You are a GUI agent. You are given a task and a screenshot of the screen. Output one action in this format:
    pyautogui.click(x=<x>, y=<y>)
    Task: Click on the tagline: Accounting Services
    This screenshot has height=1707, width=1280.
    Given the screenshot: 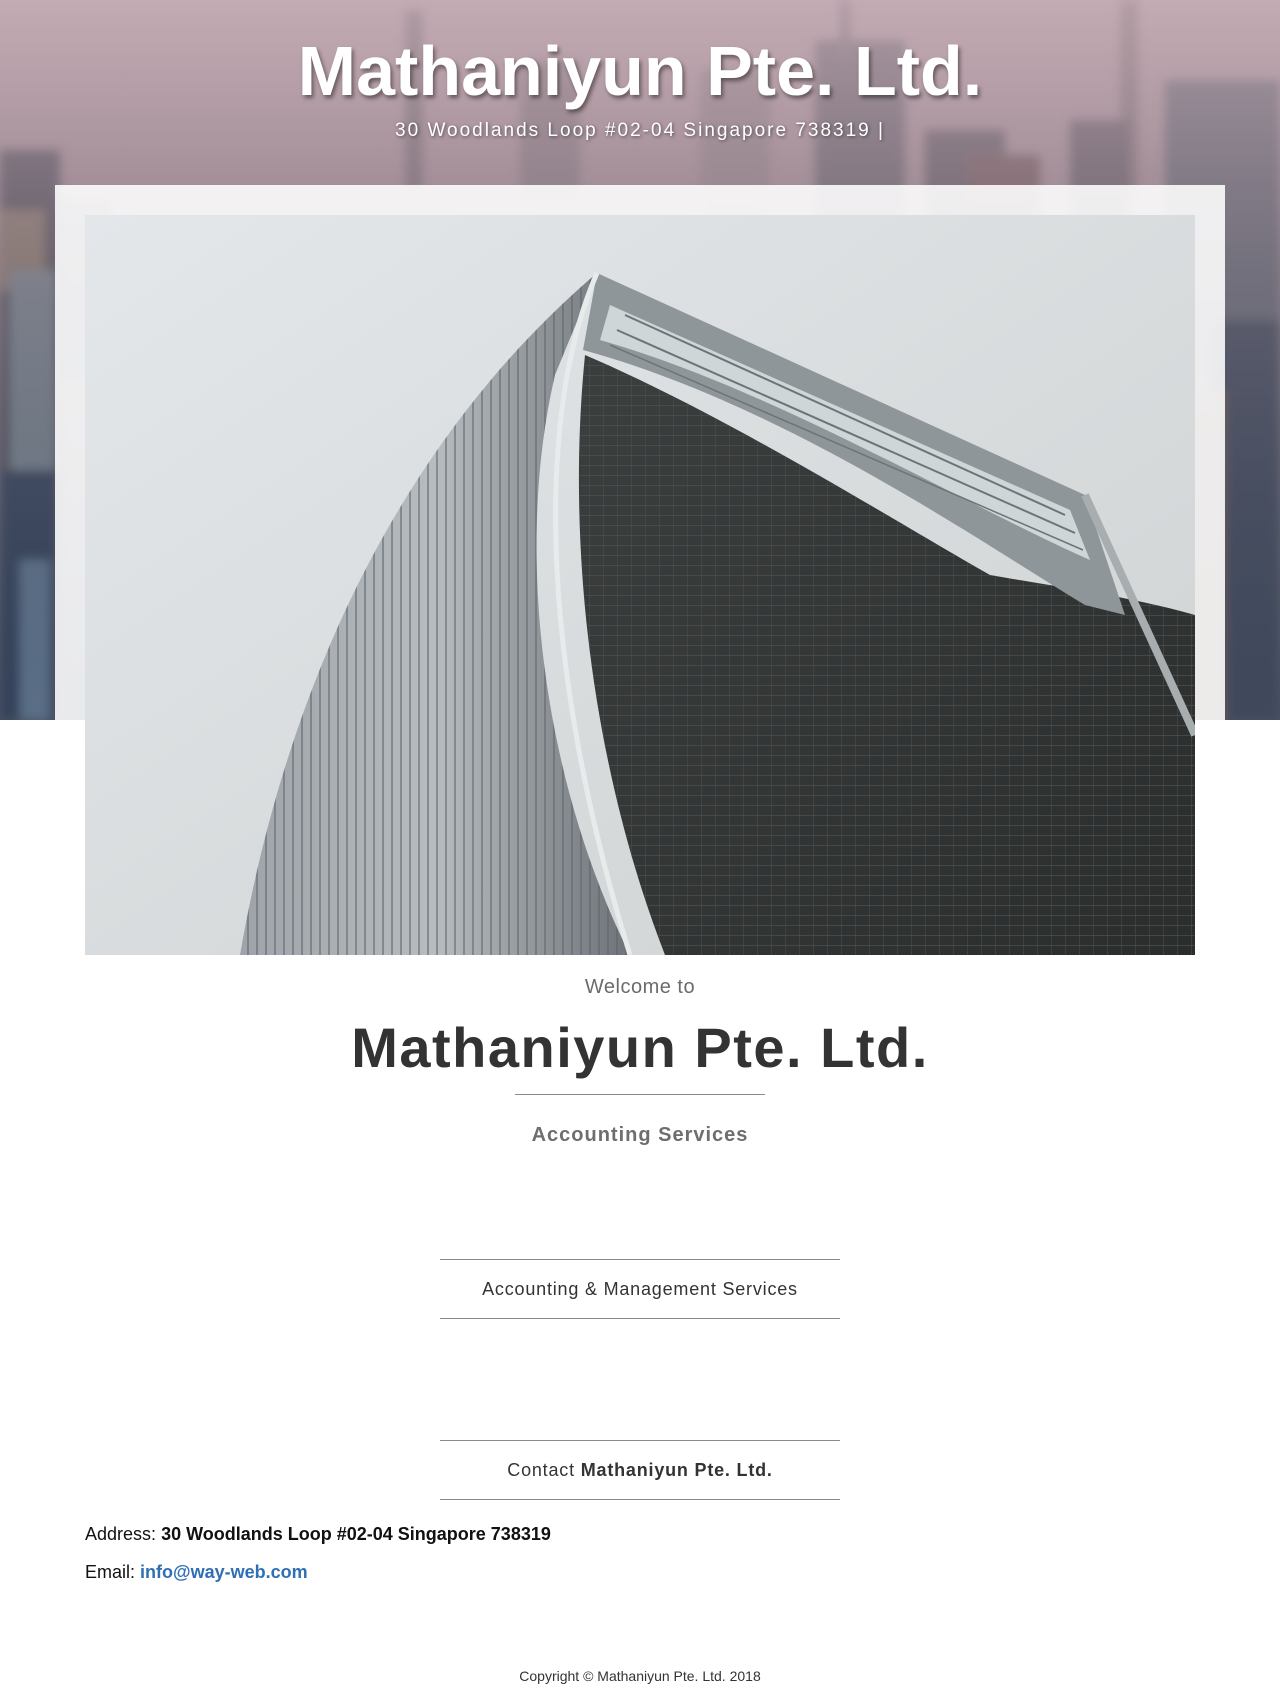 What is the action you would take?
    pyautogui.click(x=640, y=1135)
    